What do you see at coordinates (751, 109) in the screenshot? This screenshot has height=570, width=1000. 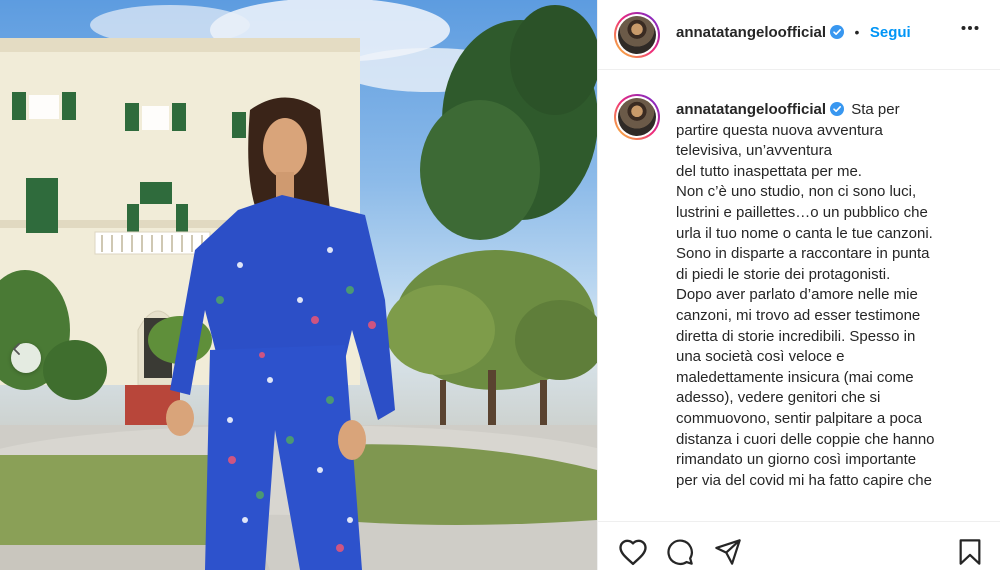 I see `caption-username-link: annatatangeloofficial` at bounding box center [751, 109].